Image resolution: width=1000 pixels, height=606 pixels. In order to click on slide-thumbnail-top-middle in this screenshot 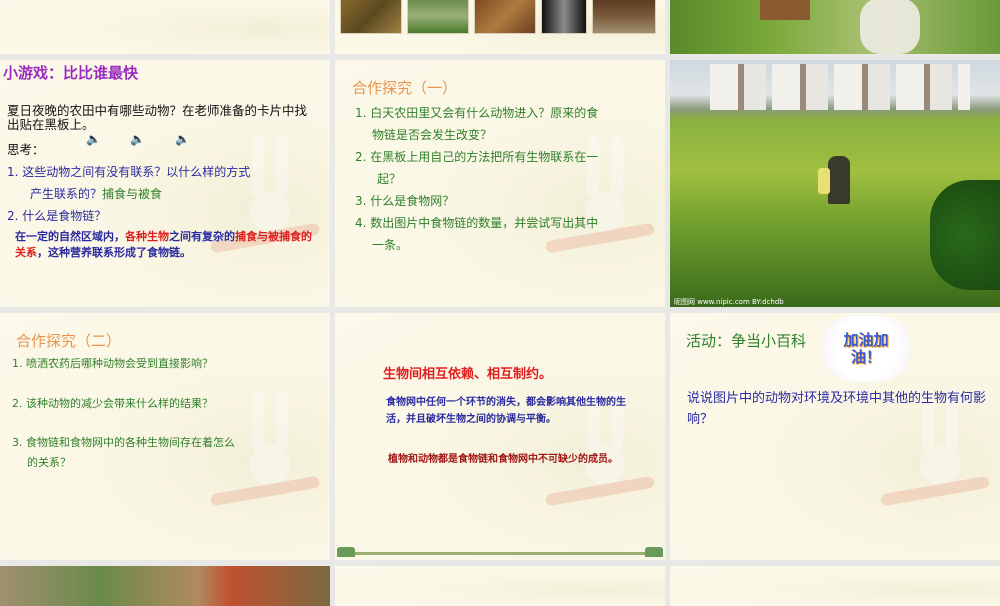, I will do `click(500, 27)`.